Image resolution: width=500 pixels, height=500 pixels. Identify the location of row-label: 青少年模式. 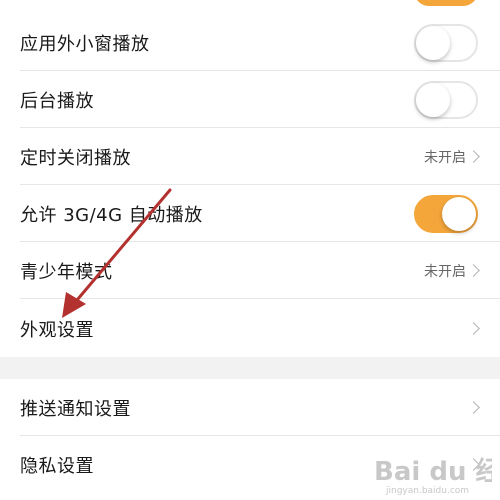
(66, 272).